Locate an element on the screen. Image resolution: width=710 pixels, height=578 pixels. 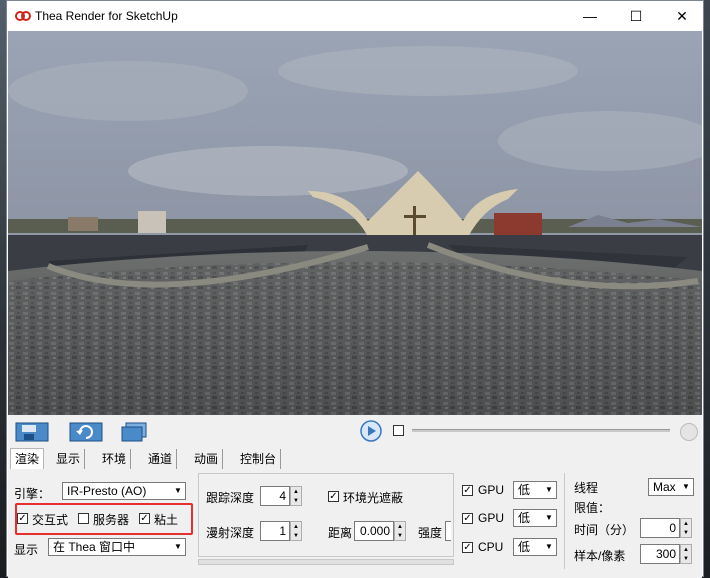
intensity-label: 强度 is located at coordinates (430, 533).